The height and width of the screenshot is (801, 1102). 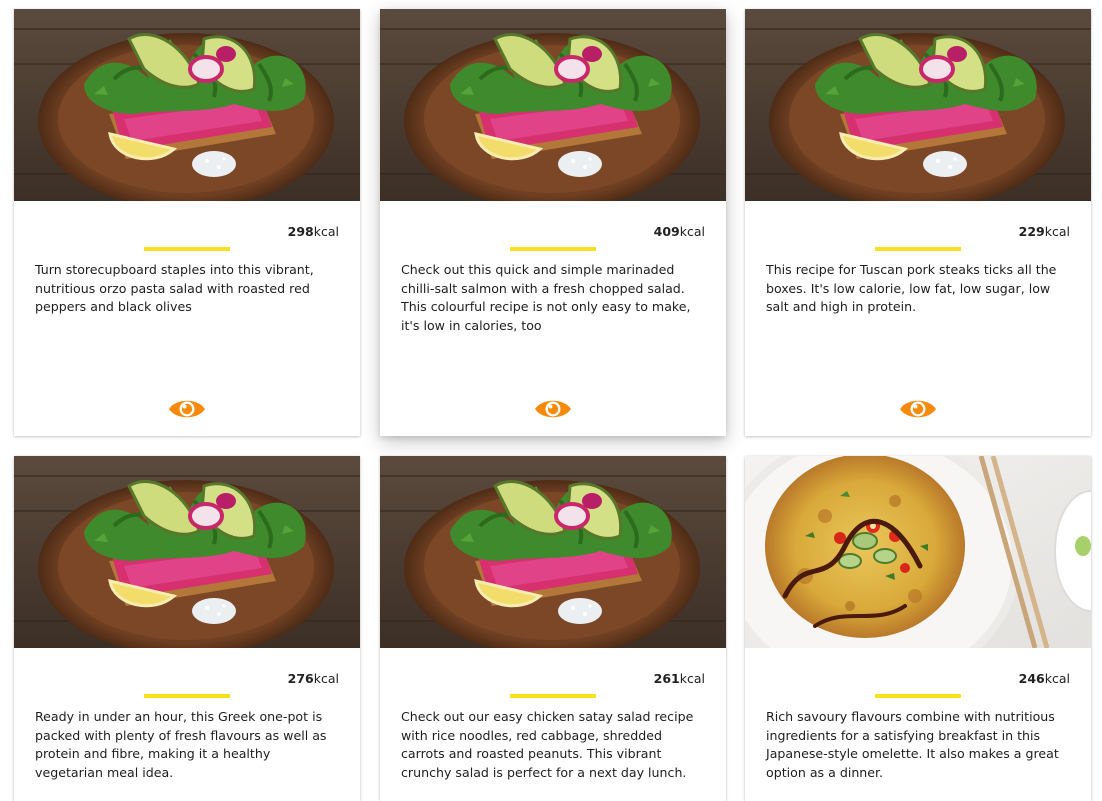 What do you see at coordinates (313, 678) in the screenshot?
I see `calorie-count: 276kcal` at bounding box center [313, 678].